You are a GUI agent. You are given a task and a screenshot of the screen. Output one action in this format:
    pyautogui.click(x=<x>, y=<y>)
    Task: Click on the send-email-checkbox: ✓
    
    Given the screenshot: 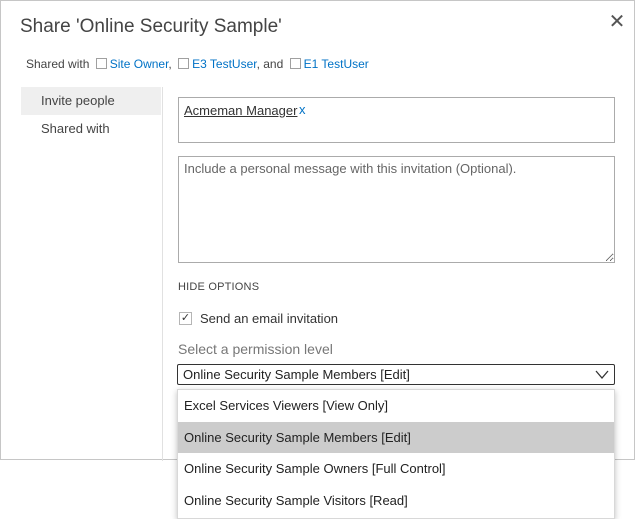 What is the action you would take?
    pyautogui.click(x=185, y=318)
    